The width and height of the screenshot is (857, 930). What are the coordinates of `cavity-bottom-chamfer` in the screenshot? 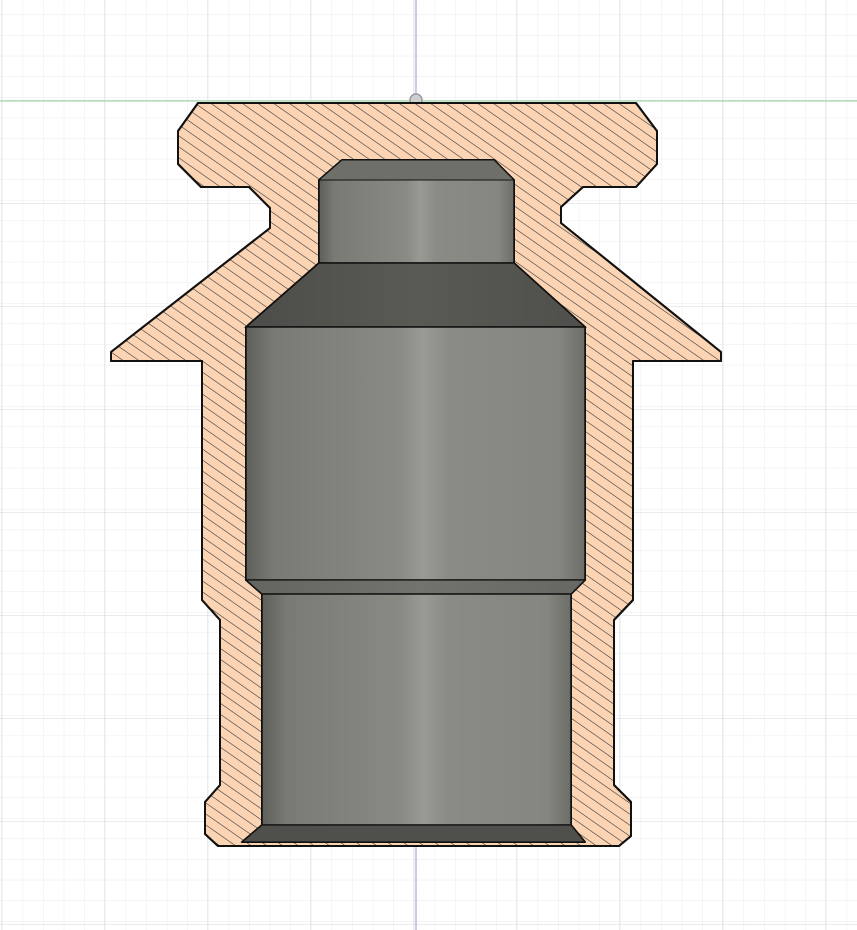 It's located at (413, 833).